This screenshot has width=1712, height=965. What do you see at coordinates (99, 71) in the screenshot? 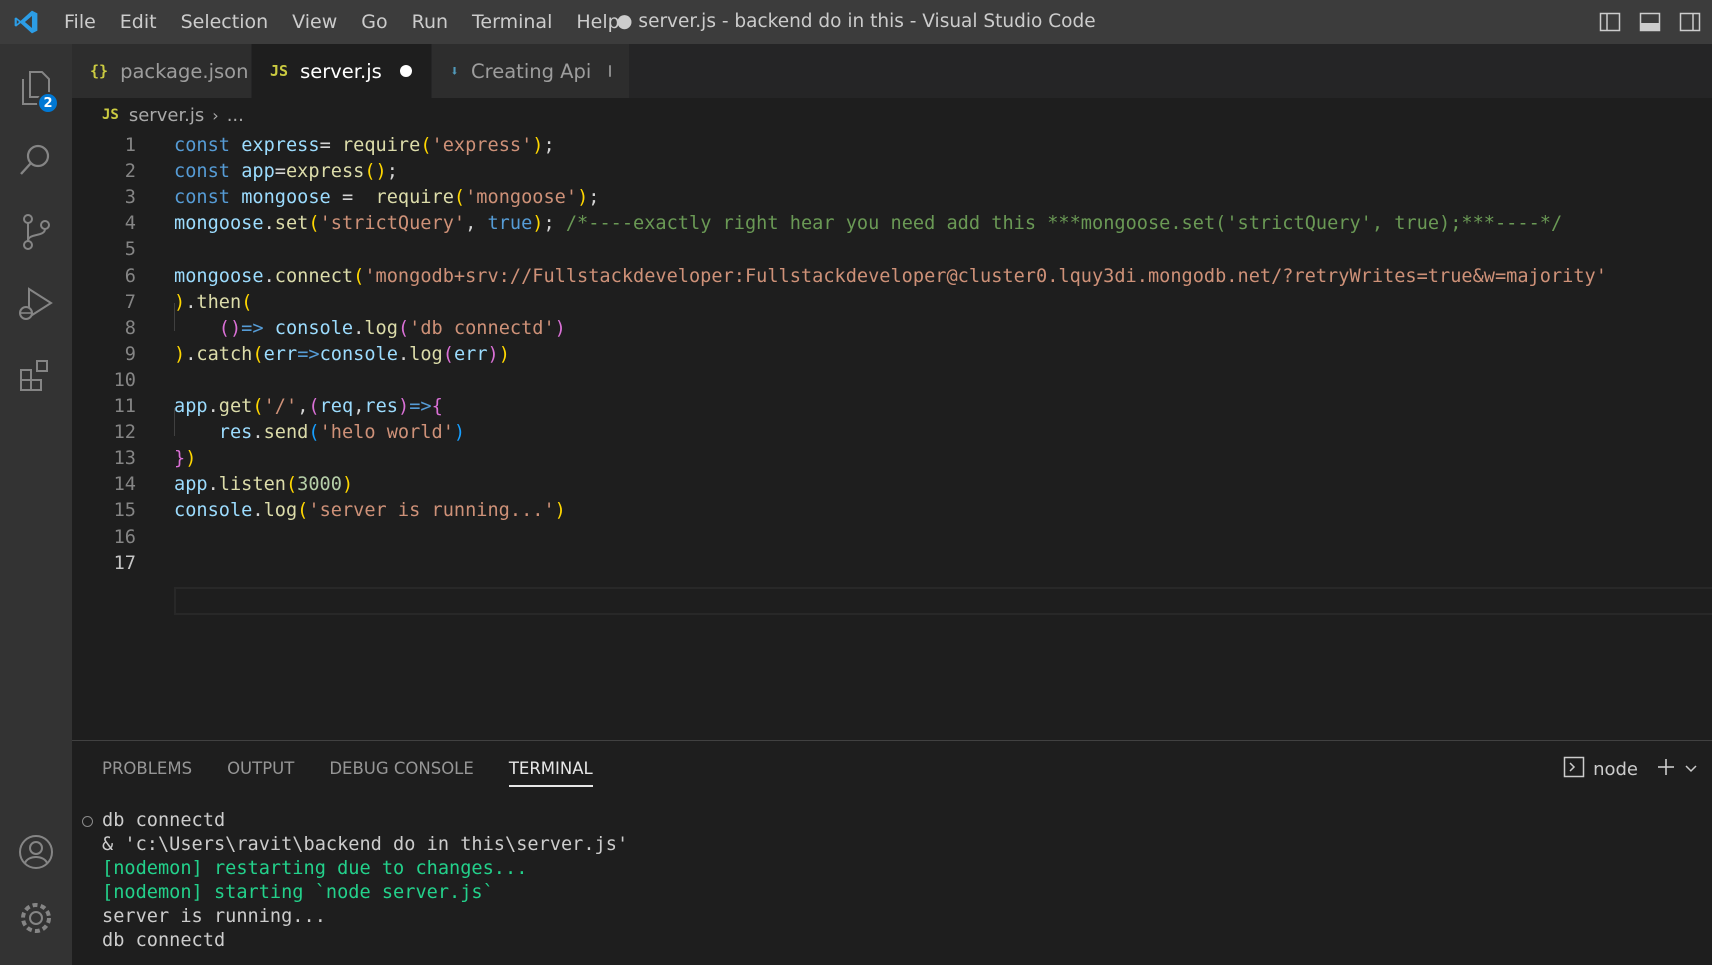
I see `json-file-icon: {}` at bounding box center [99, 71].